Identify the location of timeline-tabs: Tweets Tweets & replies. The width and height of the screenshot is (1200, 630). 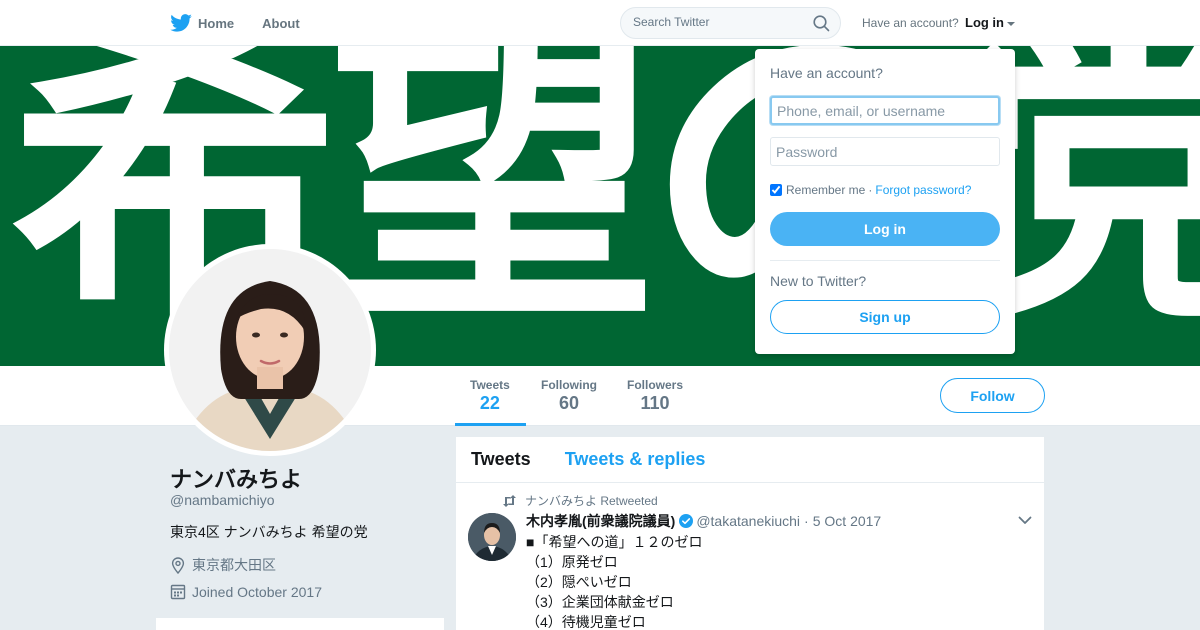
(750, 460).